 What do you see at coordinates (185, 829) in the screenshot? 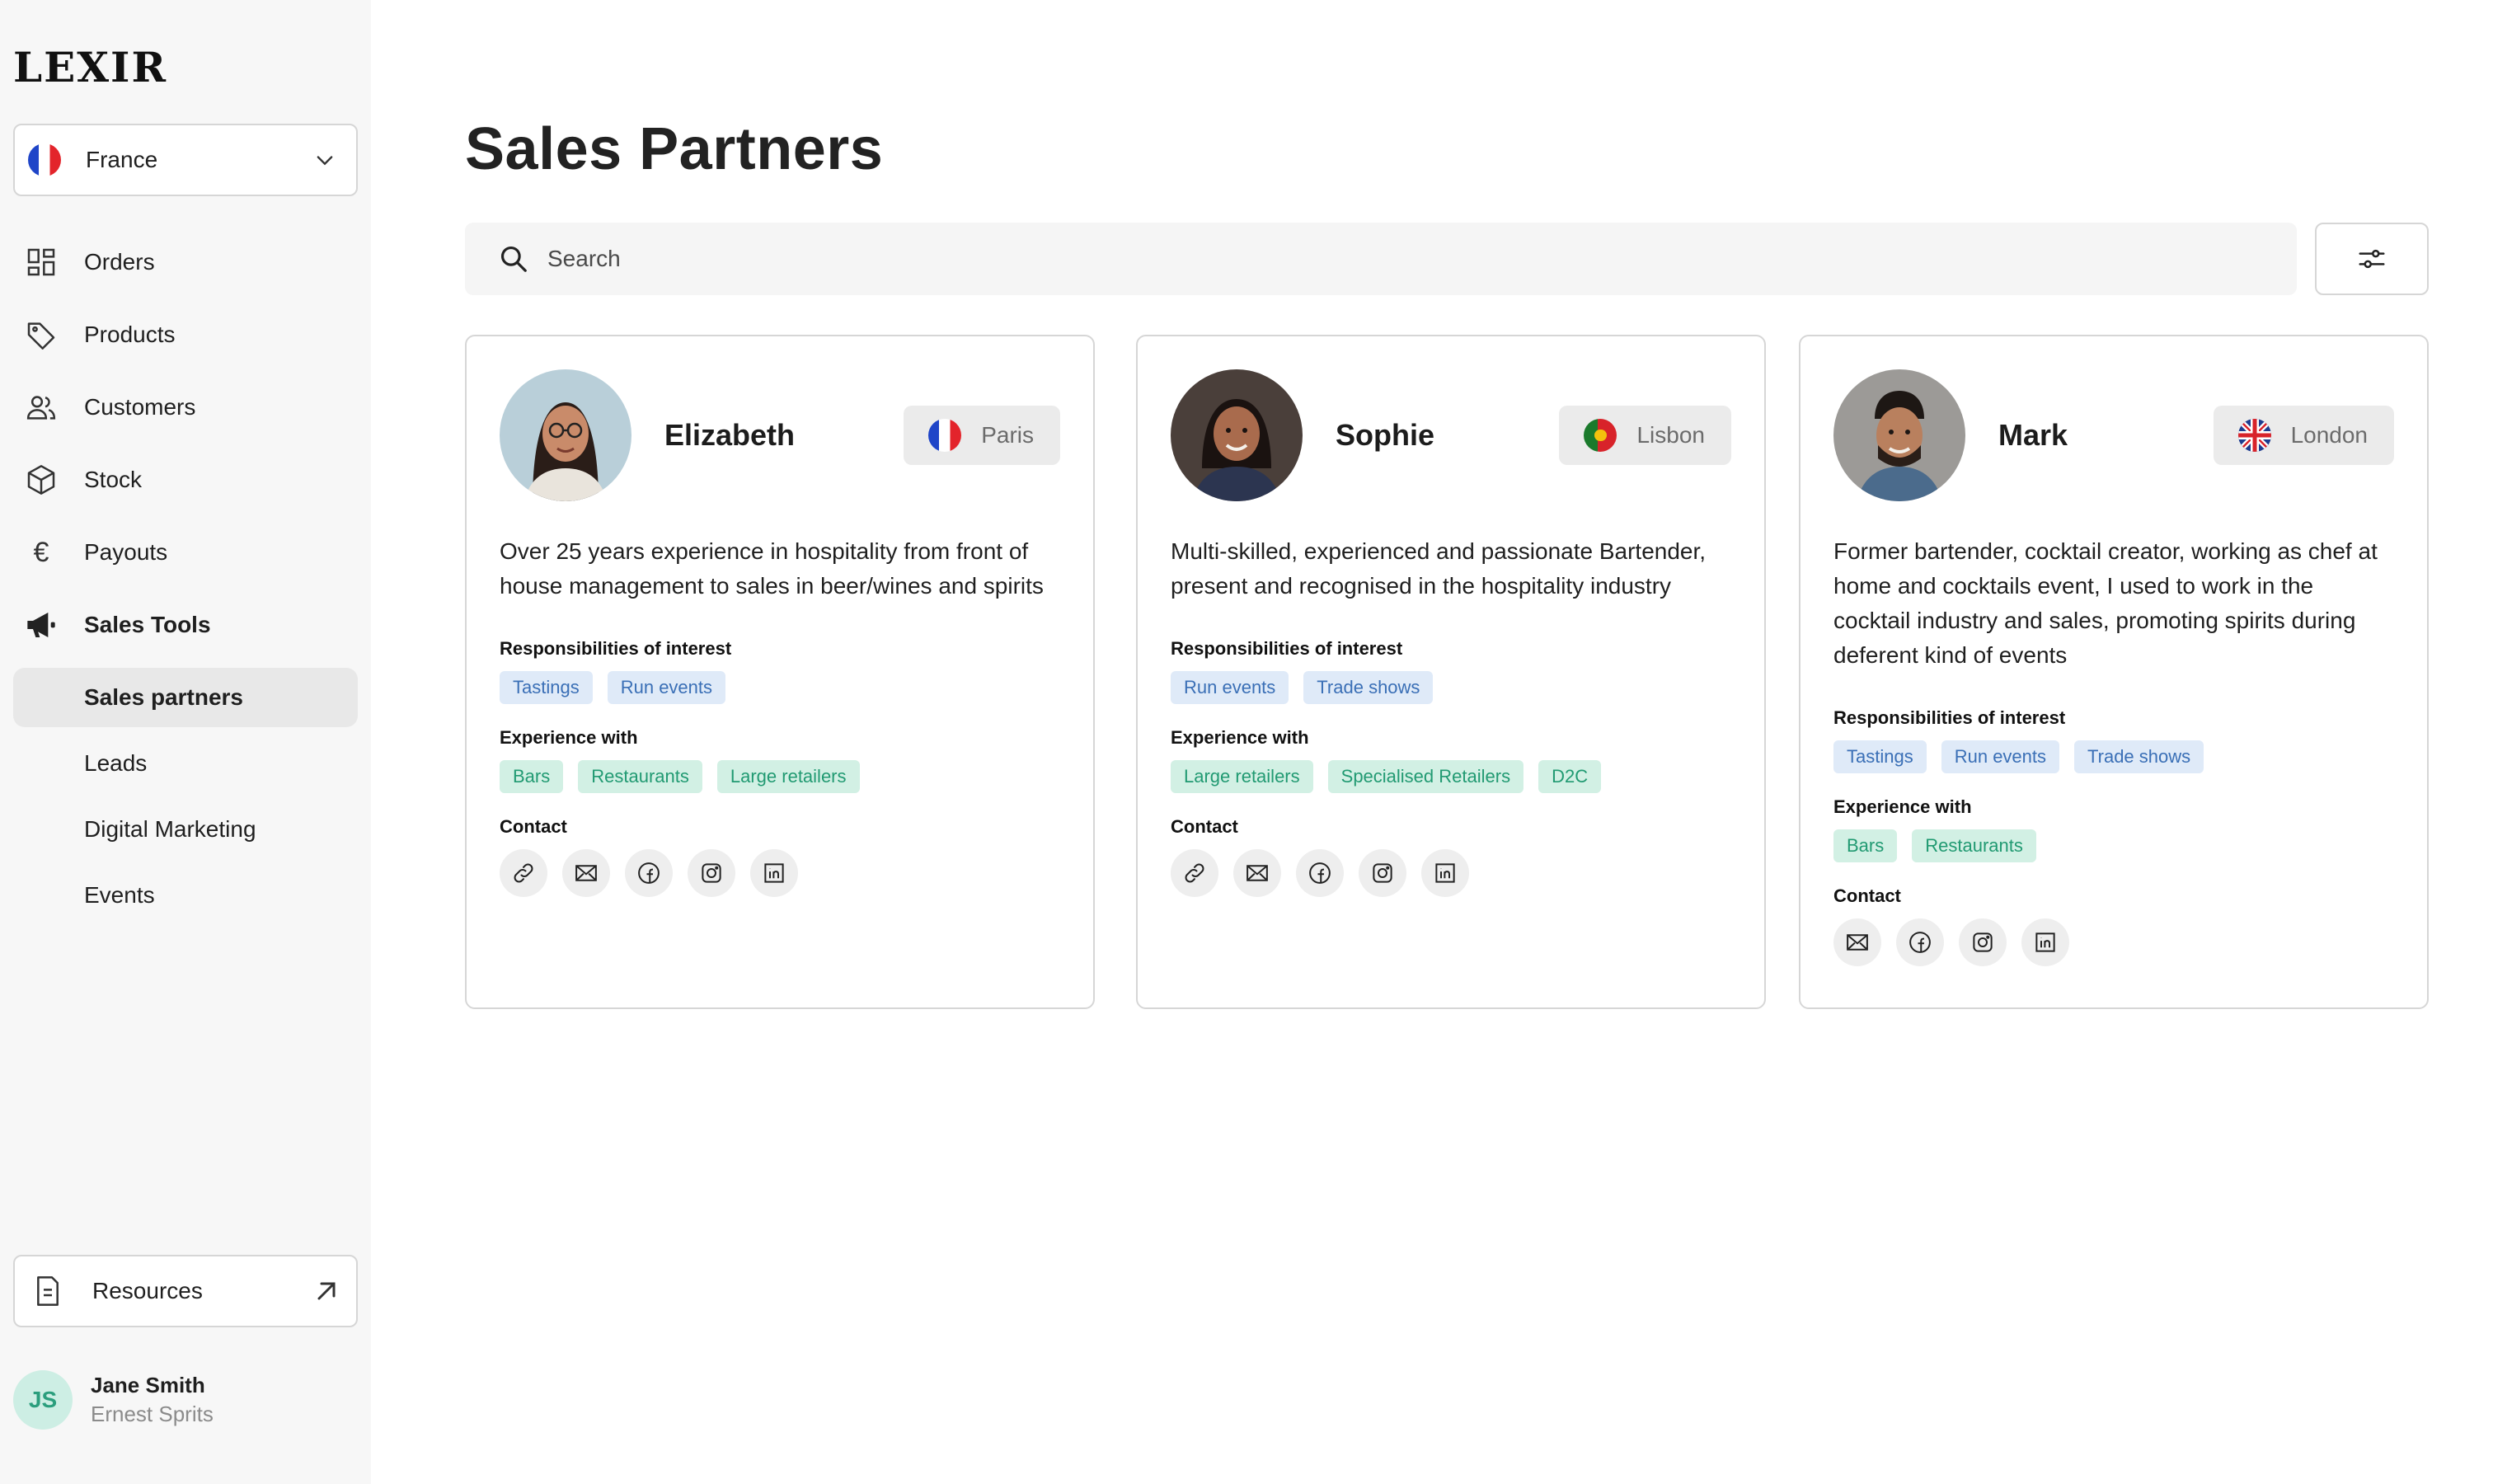
I see `sub-item-digital-marketing: Digital Marketing` at bounding box center [185, 829].